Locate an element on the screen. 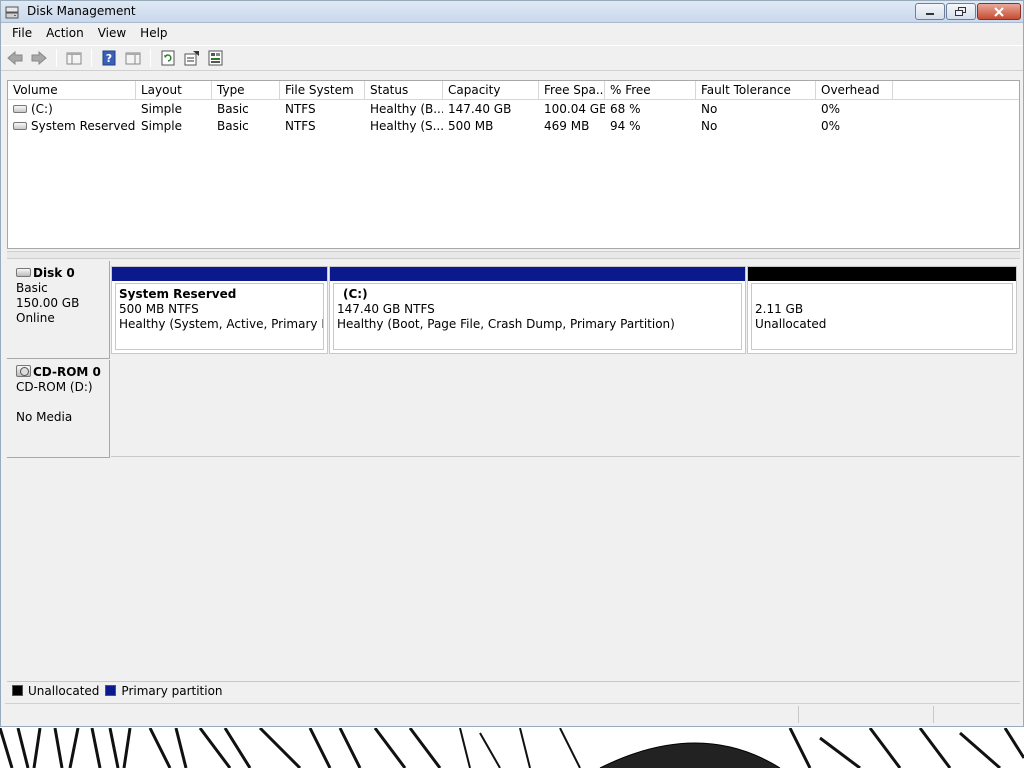 The image size is (1024, 768). properties-icon is located at coordinates (191, 58).